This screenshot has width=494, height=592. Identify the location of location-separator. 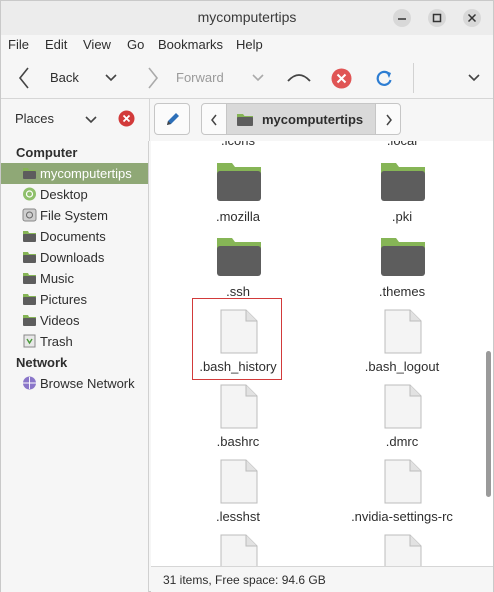
(149, 120).